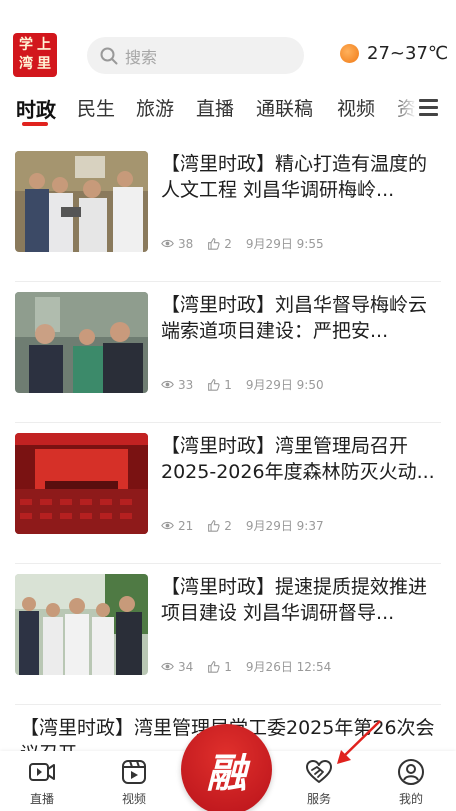 Image resolution: width=456 pixels, height=811 pixels. Describe the element at coordinates (242, 384) in the screenshot. I see `news-meta: 33 1 9月29日 9:50` at that location.